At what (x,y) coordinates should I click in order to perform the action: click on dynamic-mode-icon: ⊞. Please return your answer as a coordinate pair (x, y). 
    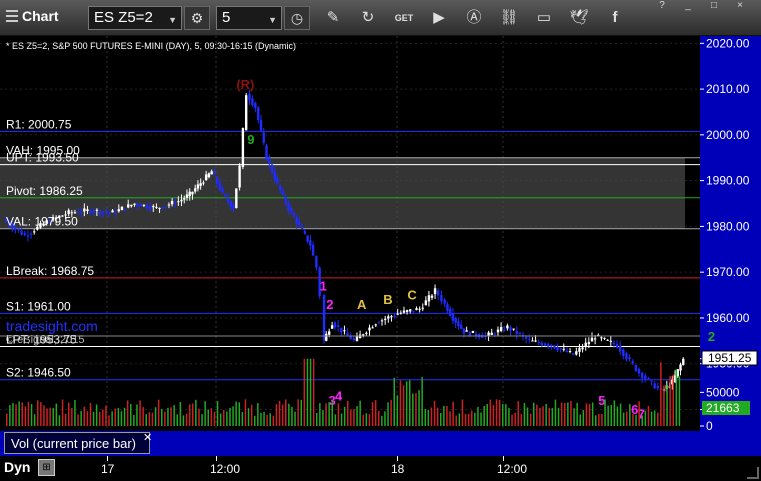
    Looking at the image, I should click on (46, 467).